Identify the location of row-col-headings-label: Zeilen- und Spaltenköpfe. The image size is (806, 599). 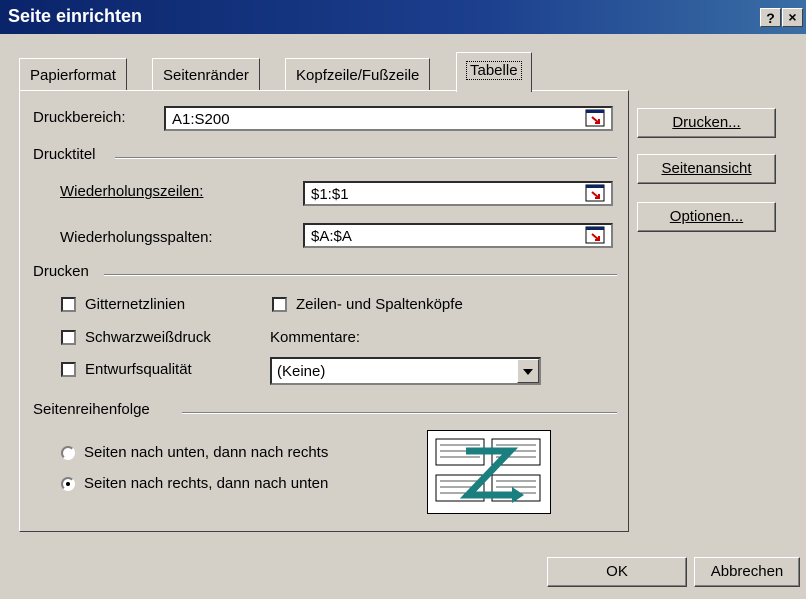
(379, 304).